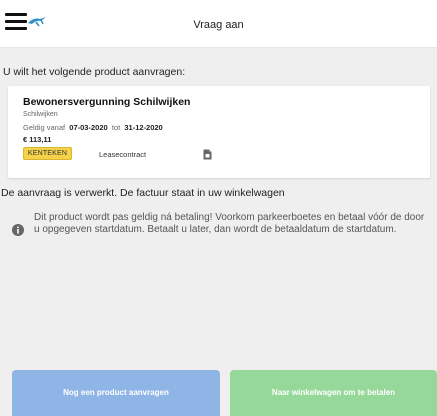 This screenshot has height=416, width=437. What do you see at coordinates (88, 127) in the screenshot?
I see `valid-from-date: 07-03-2020` at bounding box center [88, 127].